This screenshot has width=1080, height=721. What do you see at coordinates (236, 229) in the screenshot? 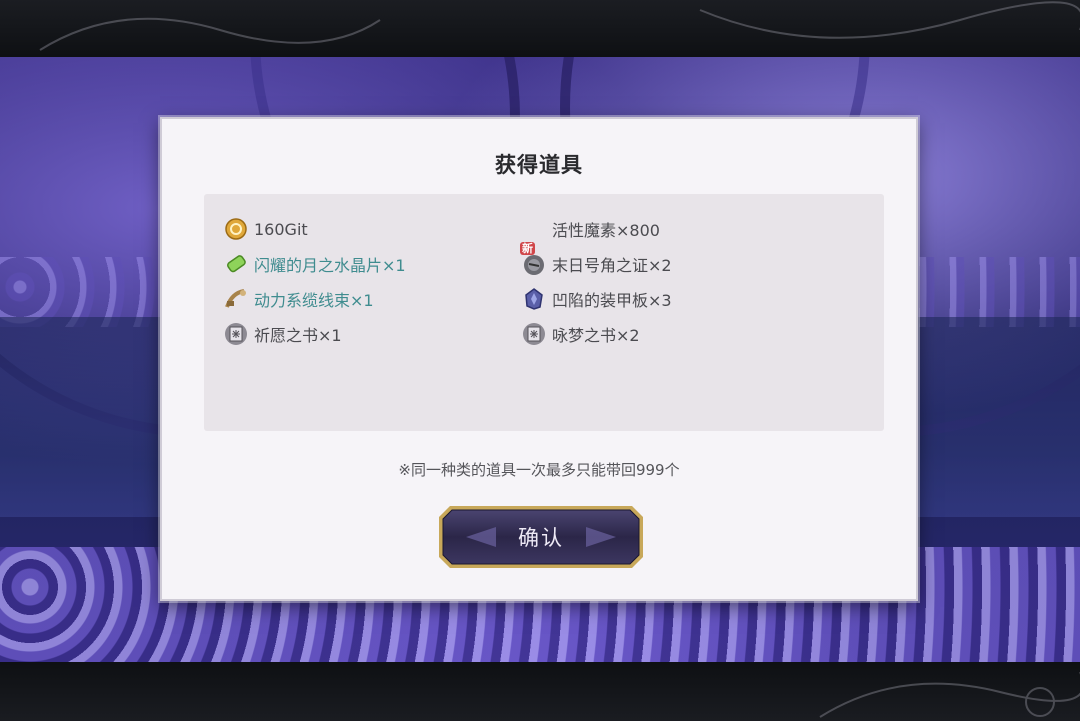
I see `coin-icon` at bounding box center [236, 229].